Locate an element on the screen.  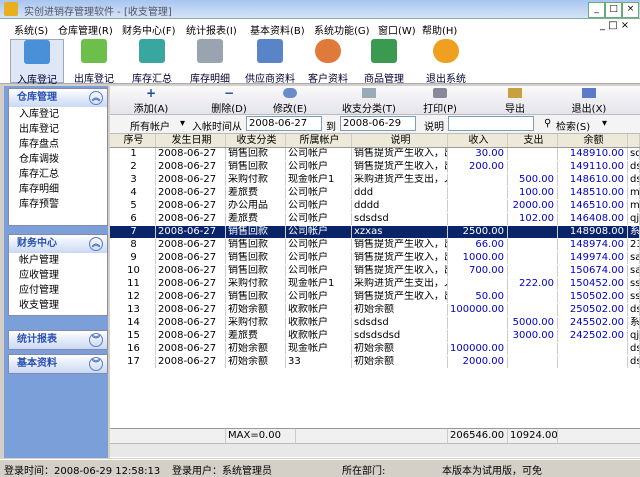
plus-icon: + is located at coordinates (151, 93).